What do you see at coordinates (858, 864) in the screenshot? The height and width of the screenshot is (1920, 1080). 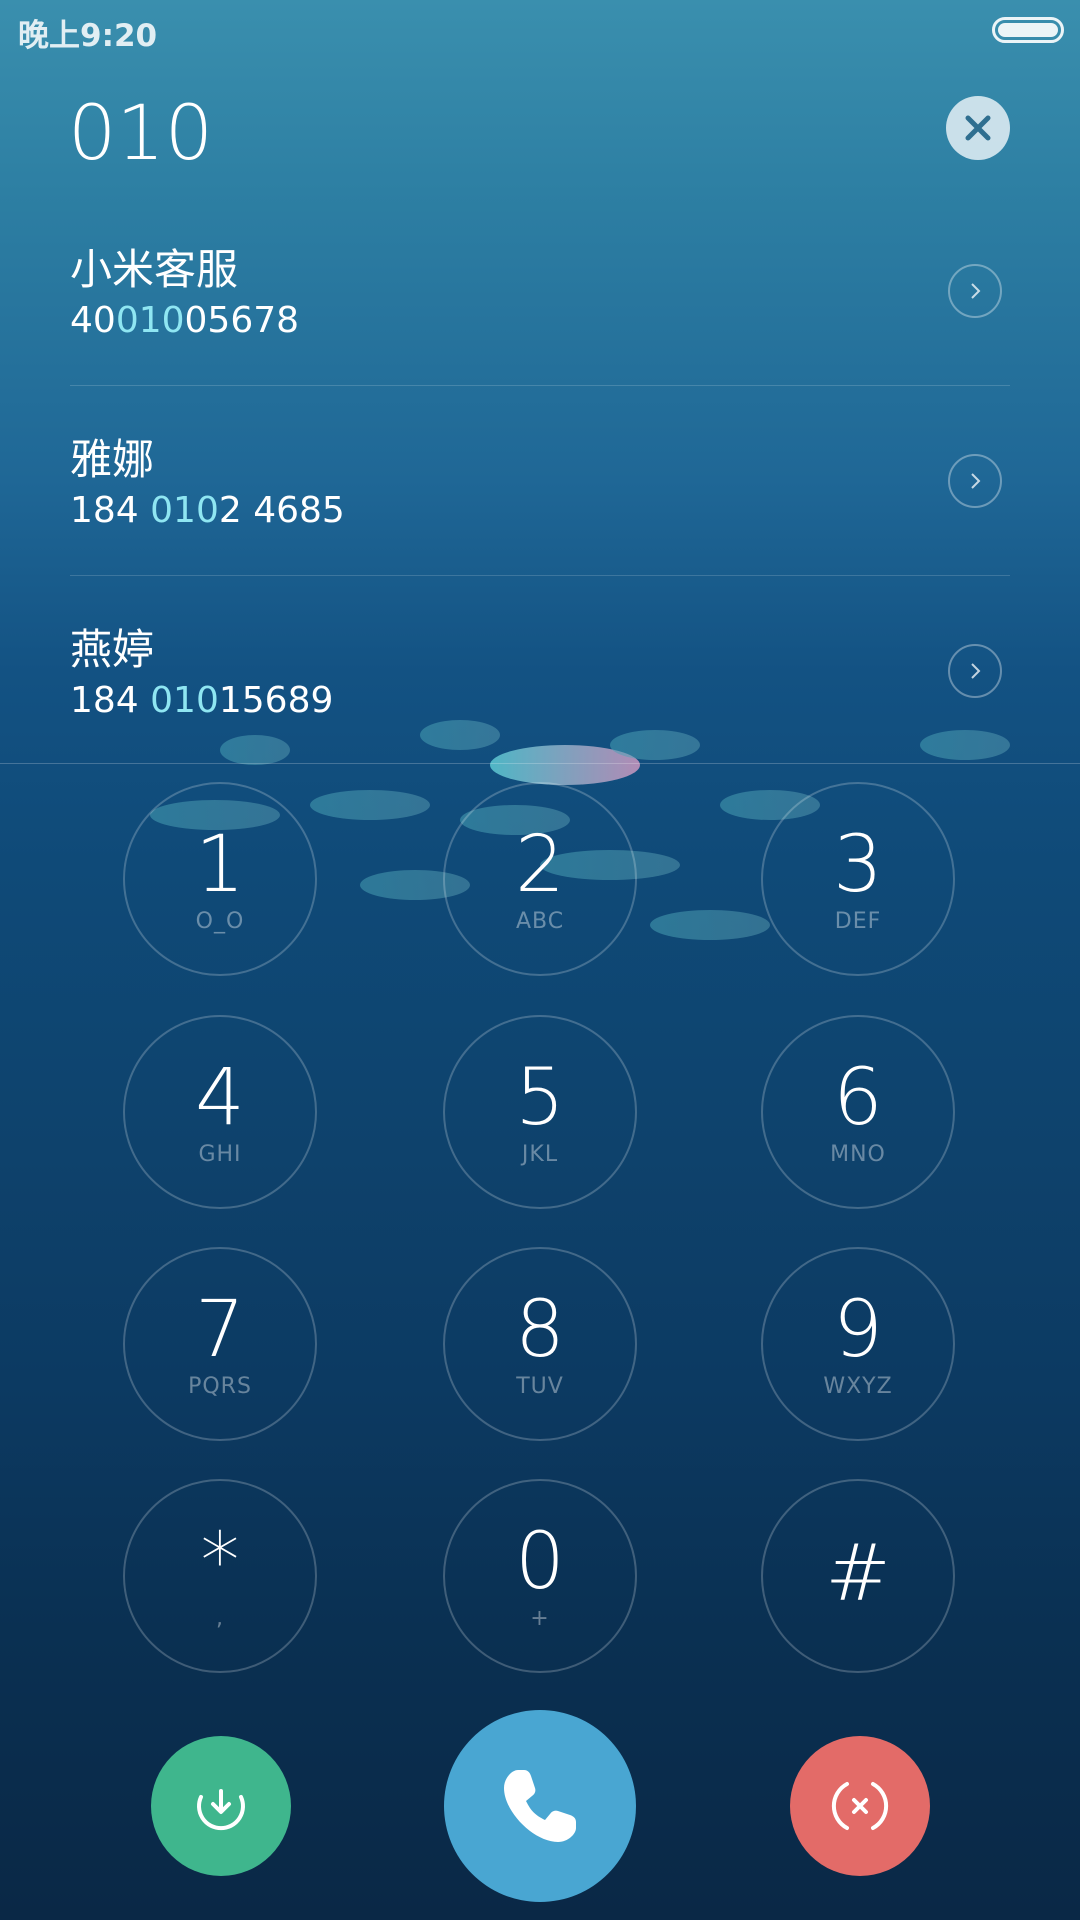 I see `key-digit: 3` at bounding box center [858, 864].